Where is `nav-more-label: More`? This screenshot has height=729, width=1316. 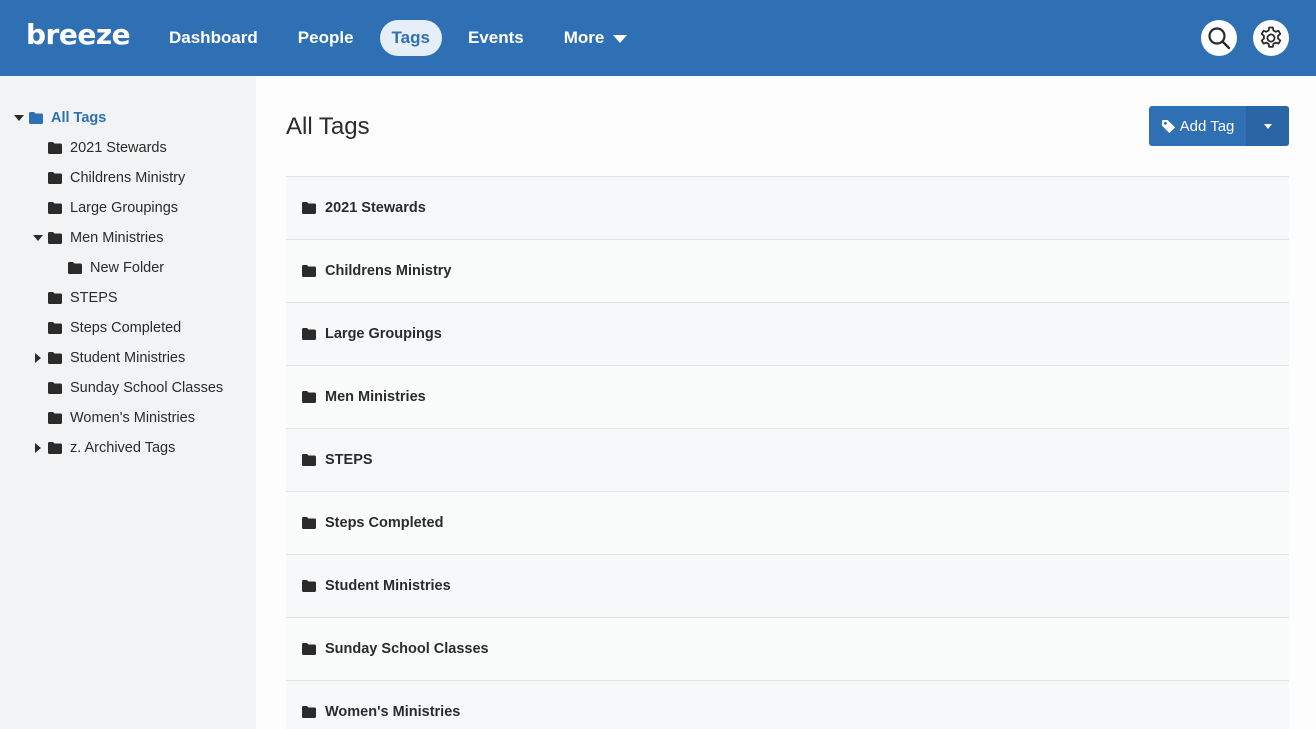
nav-more-label: More is located at coordinates (584, 37).